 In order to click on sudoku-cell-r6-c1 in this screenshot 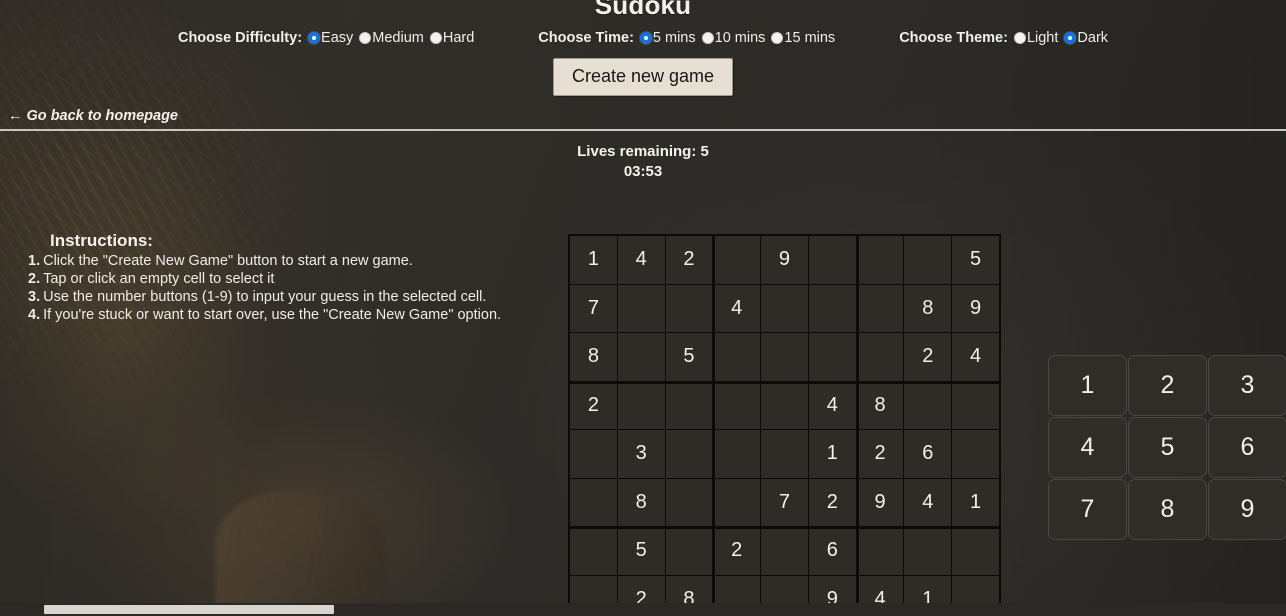, I will do `click(593, 502)`.